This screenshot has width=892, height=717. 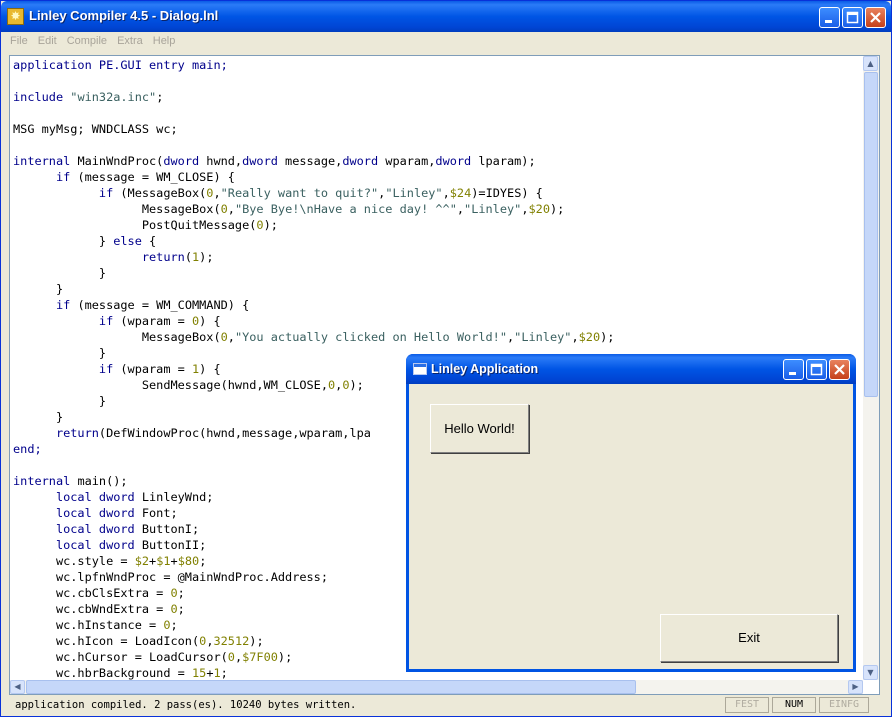 What do you see at coordinates (224, 161) in the screenshot?
I see `code-token: hwnd,` at bounding box center [224, 161].